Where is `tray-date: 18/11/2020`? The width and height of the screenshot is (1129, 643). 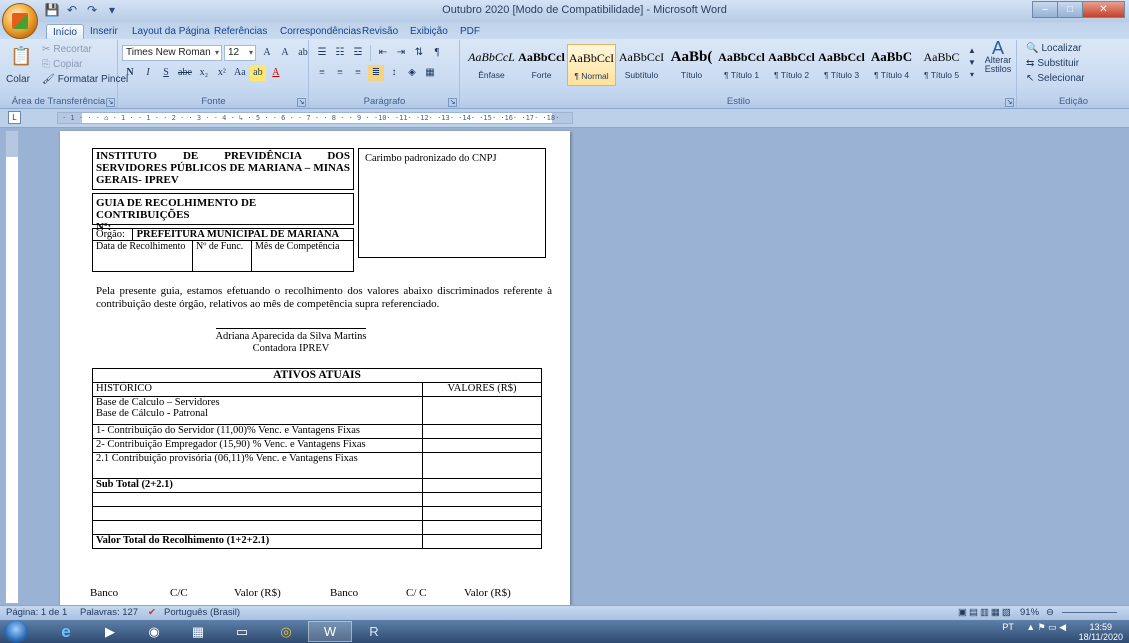
tray-date: 18/11/2020 is located at coordinates (1101, 637).